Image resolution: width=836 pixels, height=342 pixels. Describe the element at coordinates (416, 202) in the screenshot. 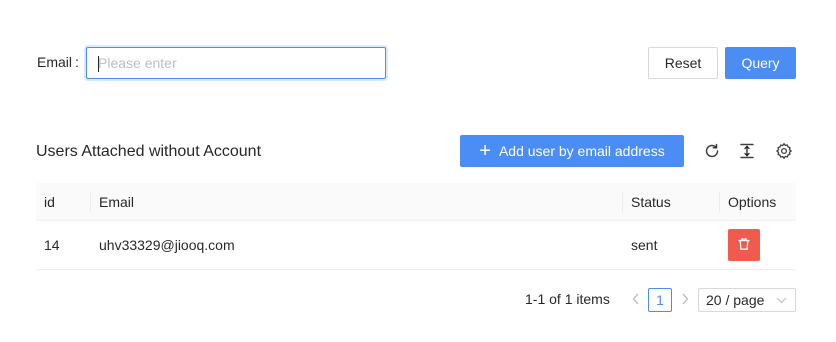

I see `table-header: id Email Status Options` at that location.